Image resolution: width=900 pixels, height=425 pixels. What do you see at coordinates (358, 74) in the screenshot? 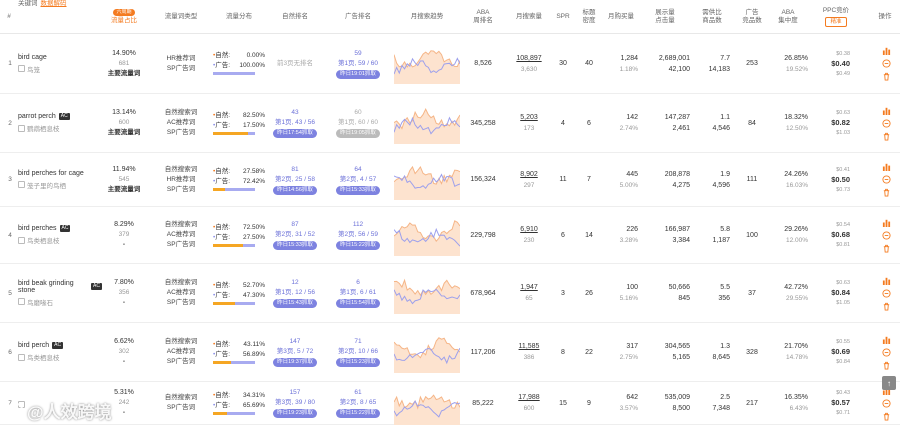
I see `ad-rank-capture-pill: 昨日19:01抓取` at bounding box center [358, 74].